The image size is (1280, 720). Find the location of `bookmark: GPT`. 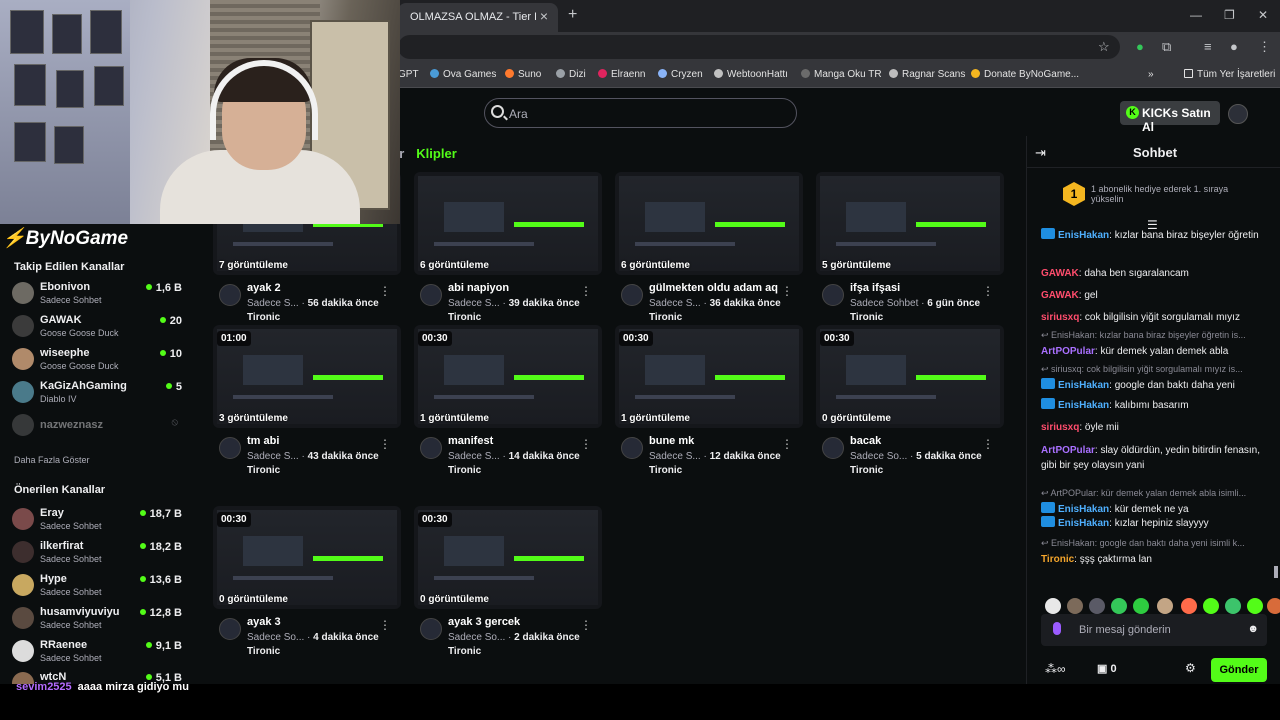

bookmark: GPT is located at coordinates (408, 74).